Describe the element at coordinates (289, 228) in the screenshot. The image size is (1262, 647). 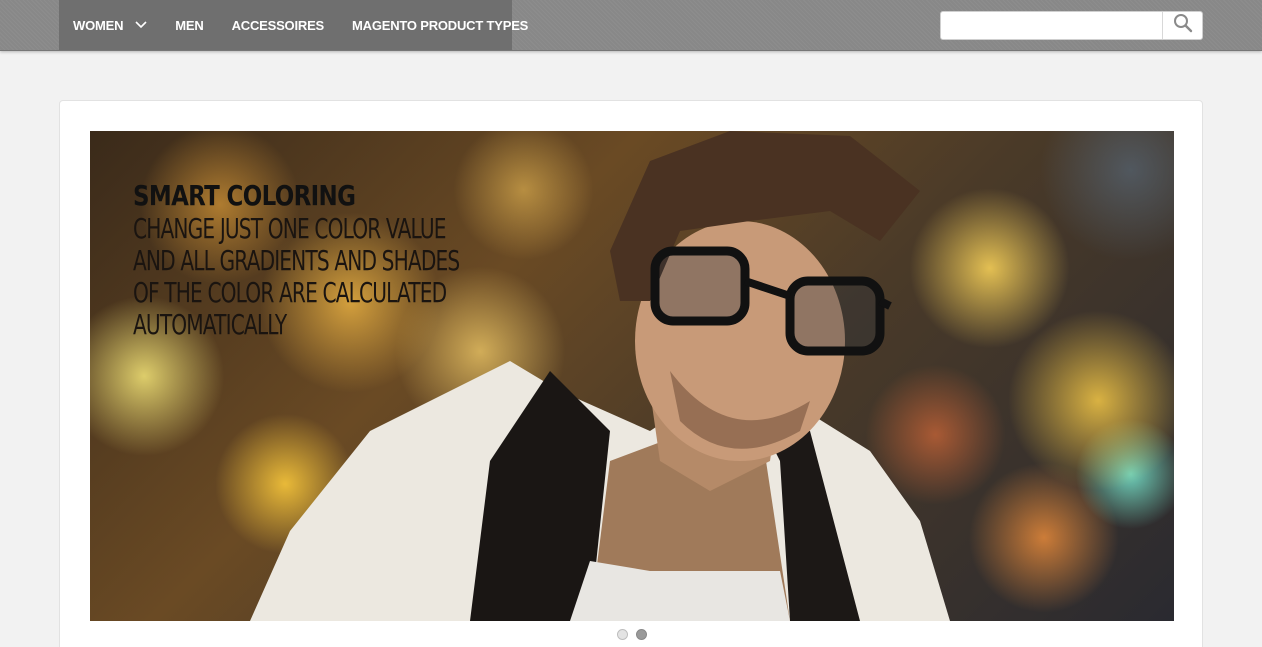
I see `slide-body-line: CHANGE JUST ONE COLOR VALUE` at that location.